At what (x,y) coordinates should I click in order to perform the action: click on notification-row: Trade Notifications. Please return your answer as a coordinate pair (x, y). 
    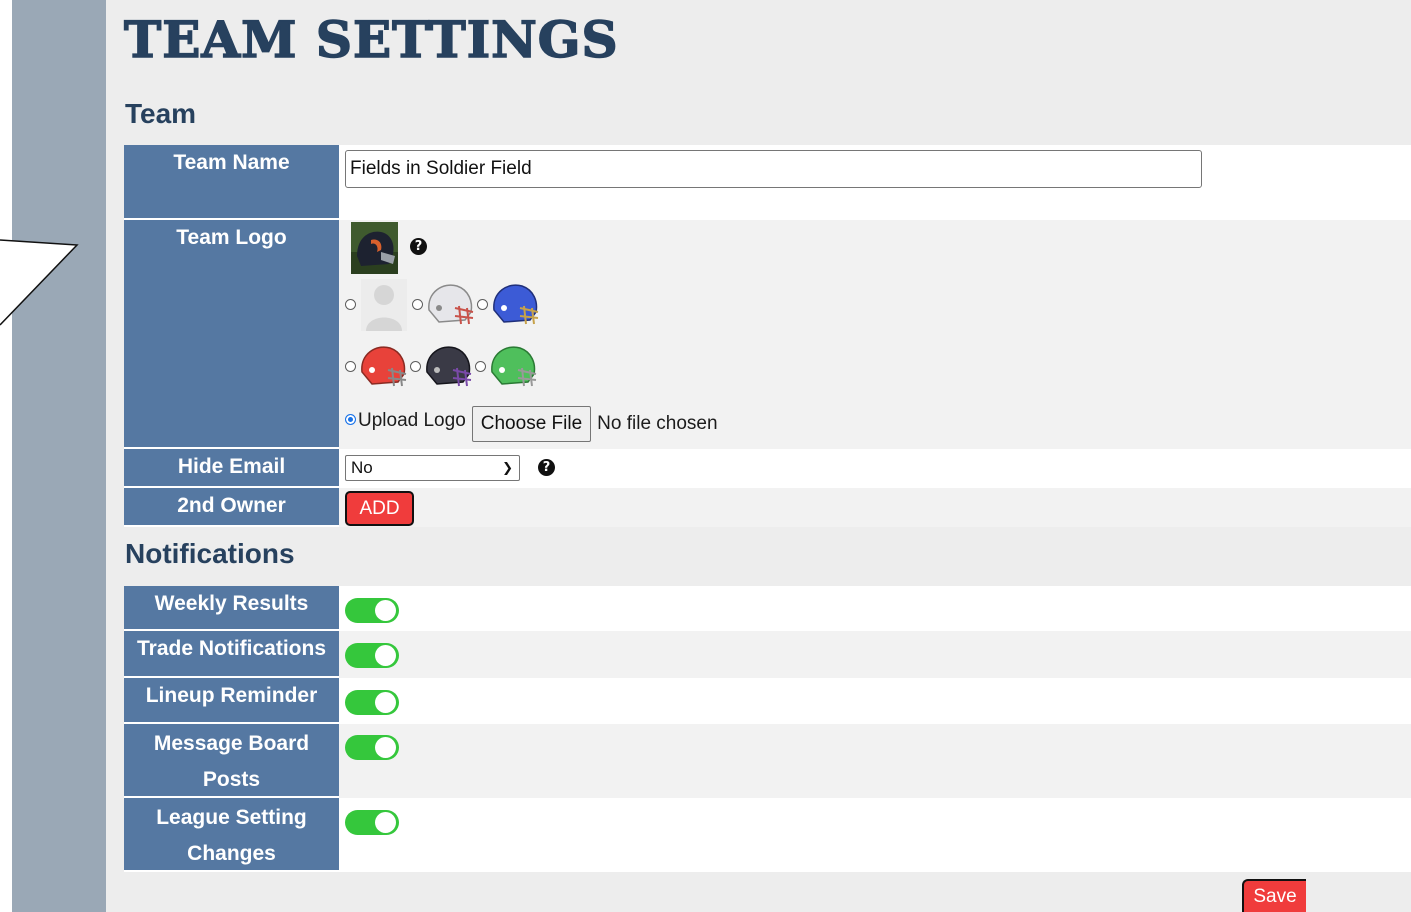
    Looking at the image, I should click on (767, 654).